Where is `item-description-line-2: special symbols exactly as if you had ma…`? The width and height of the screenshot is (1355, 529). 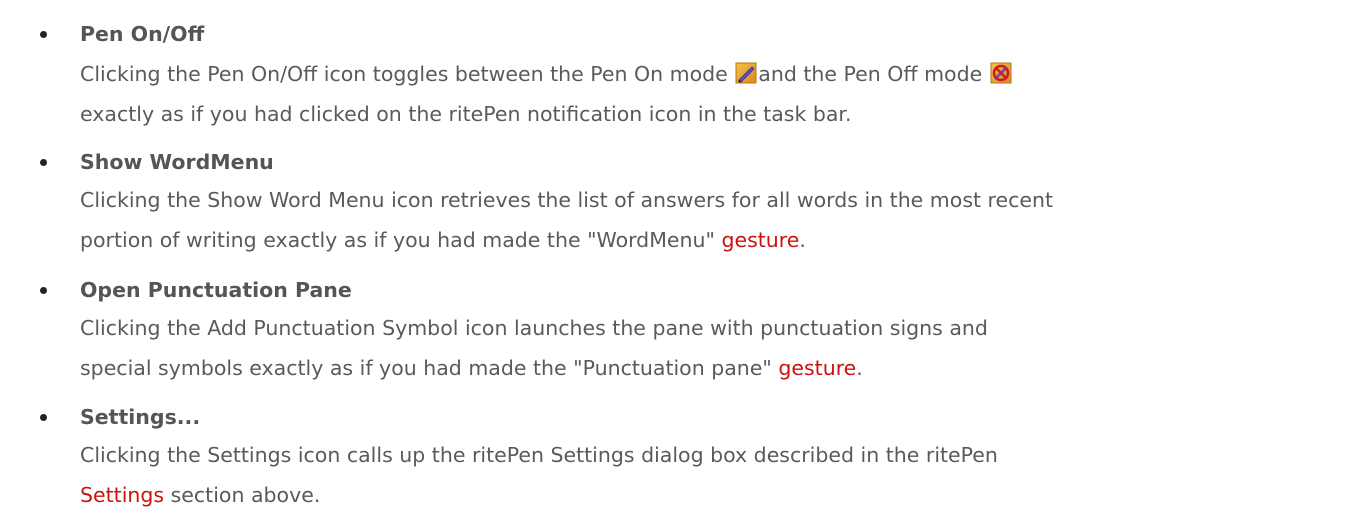
item-description-line-2: special symbols exactly as if you had ma… is located at coordinates (471, 368).